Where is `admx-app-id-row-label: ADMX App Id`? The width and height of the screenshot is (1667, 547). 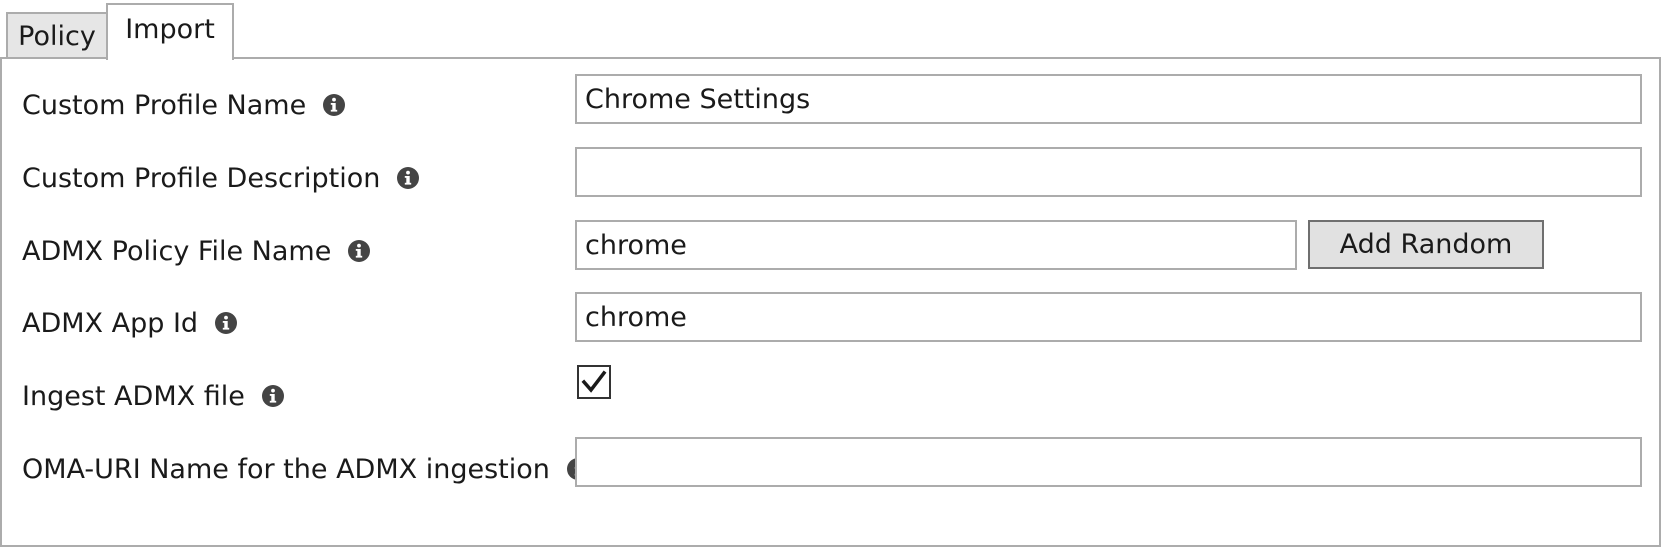 admx-app-id-row-label: ADMX App Id is located at coordinates (130, 323).